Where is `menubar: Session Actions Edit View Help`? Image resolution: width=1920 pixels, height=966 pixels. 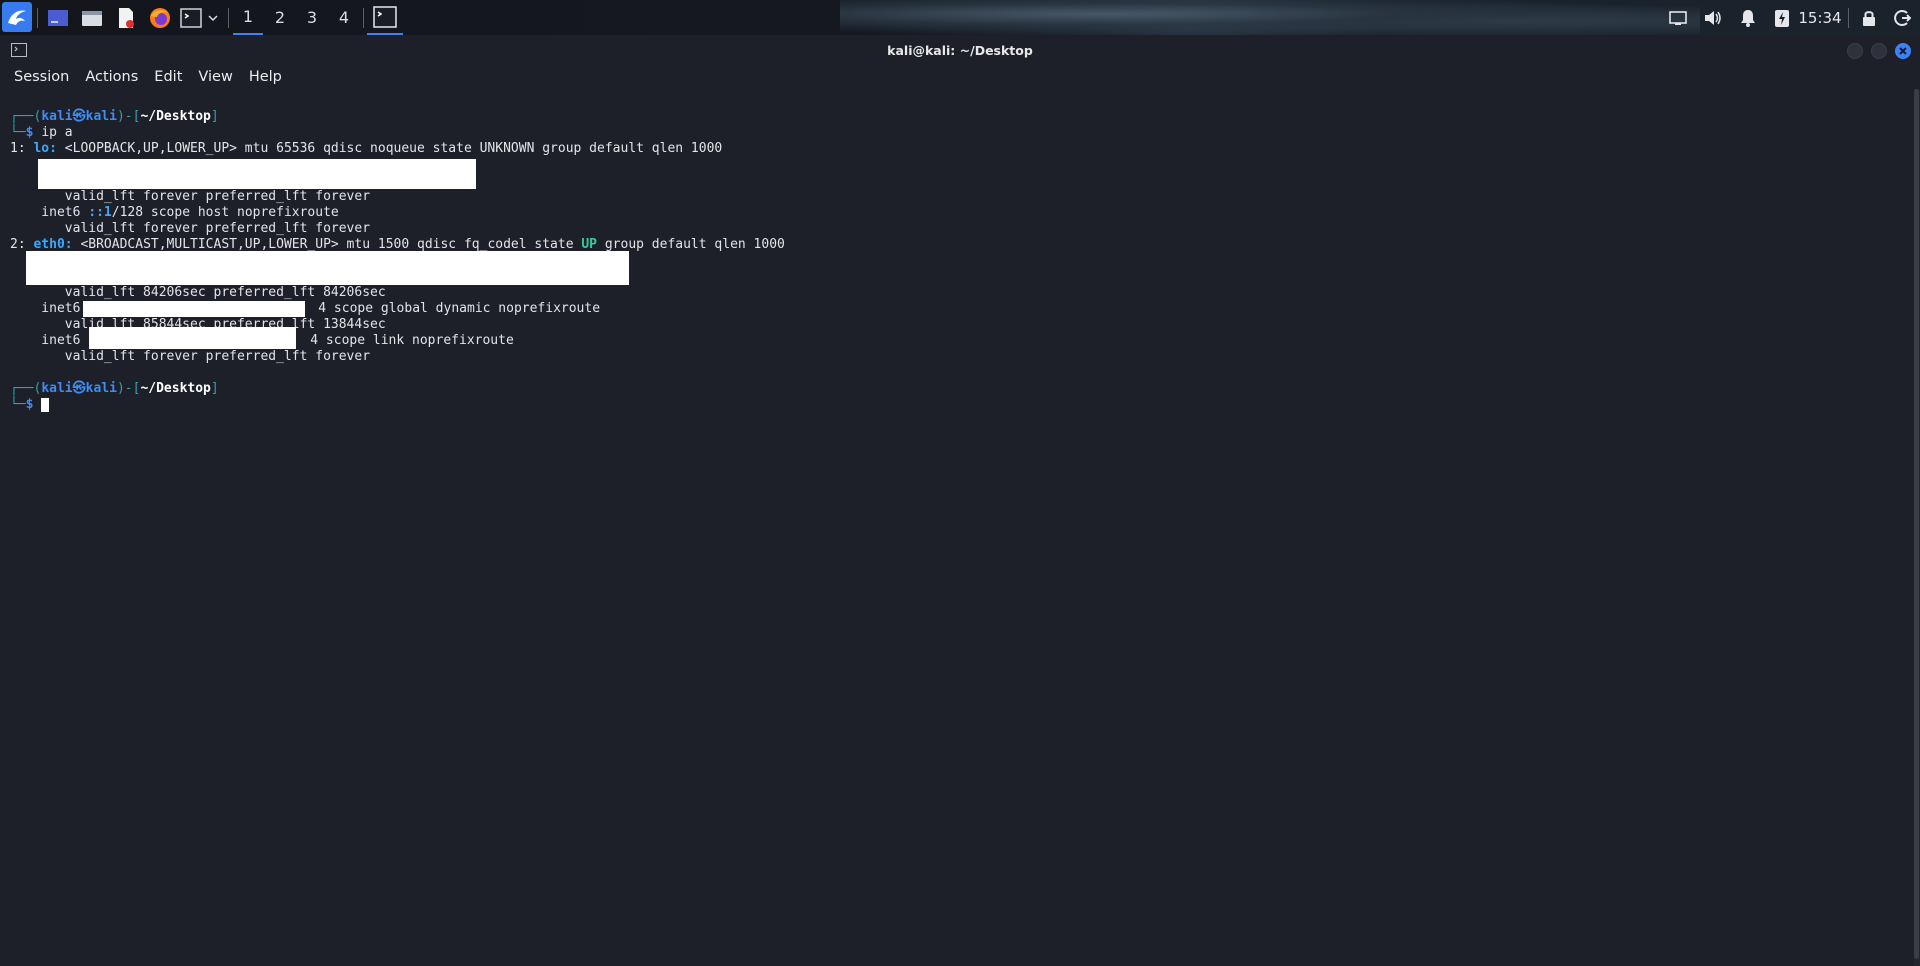 menubar: Session Actions Edit View Help is located at coordinates (960, 77).